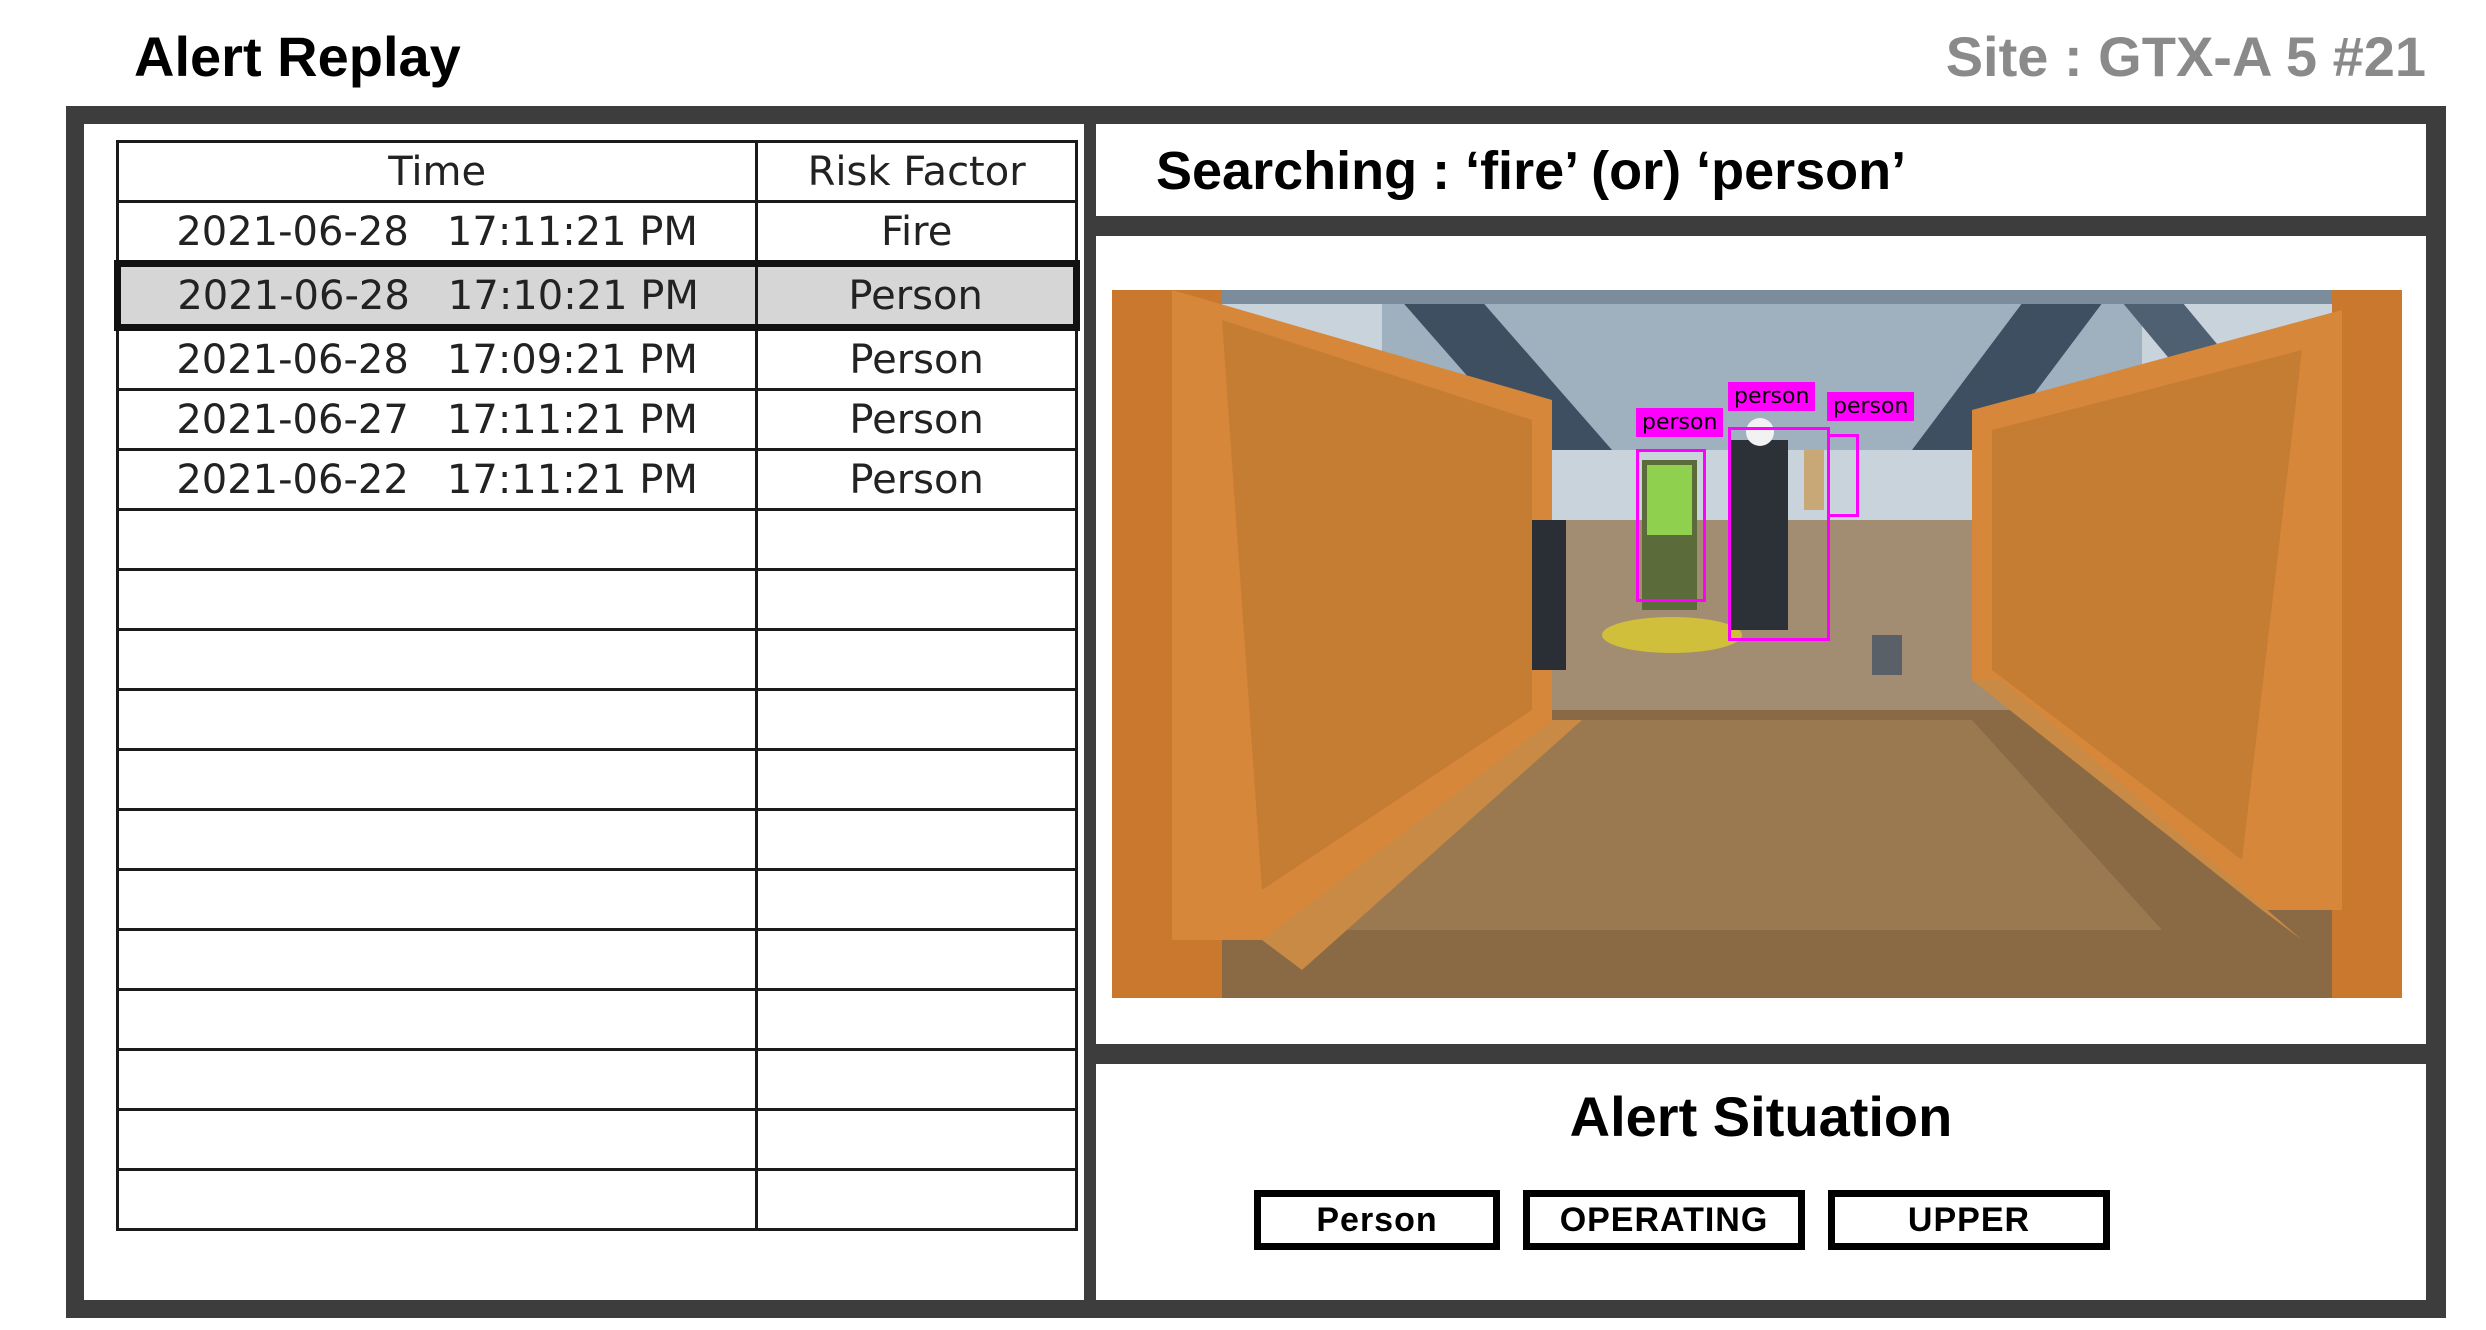 This screenshot has height=1330, width=2486. Describe the element at coordinates (1531, 171) in the screenshot. I see `search-query-text: Searching : ‘fire’ (or) ‘person’` at that location.